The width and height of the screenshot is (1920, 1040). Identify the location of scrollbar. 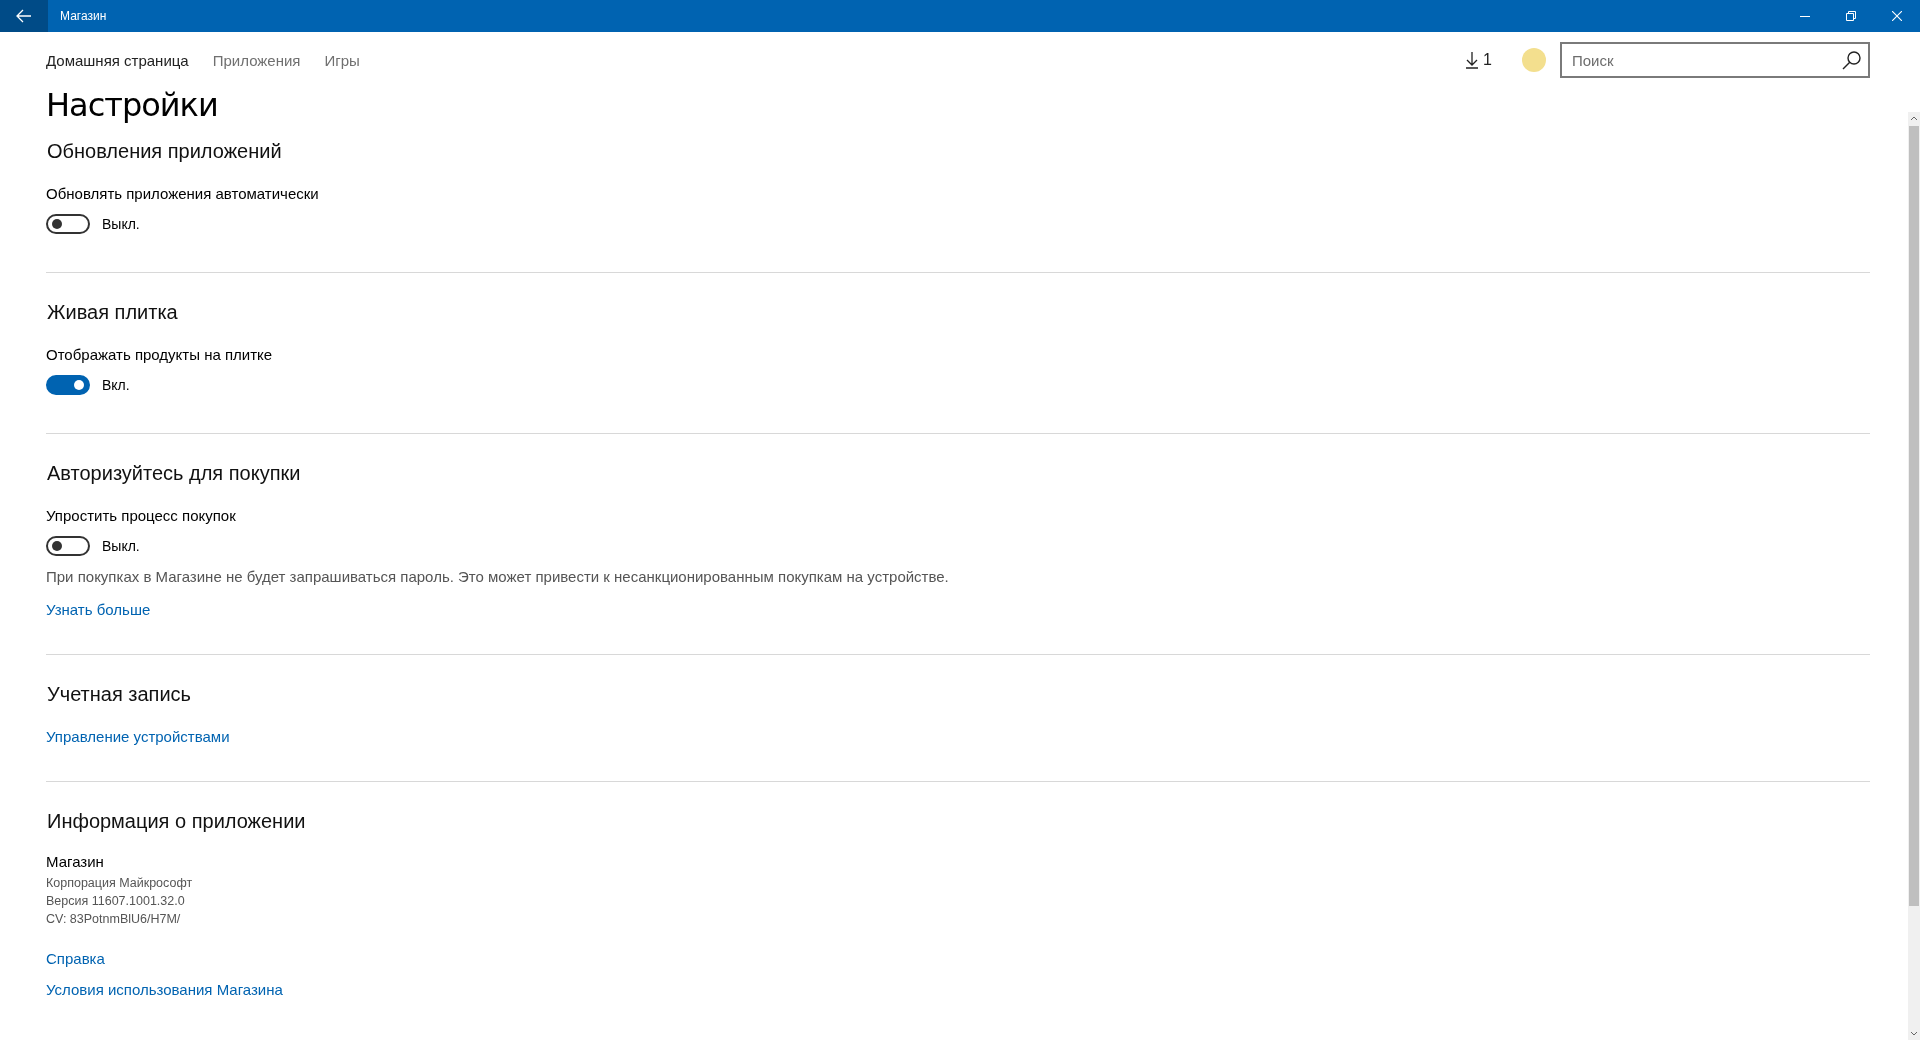
(1914, 576).